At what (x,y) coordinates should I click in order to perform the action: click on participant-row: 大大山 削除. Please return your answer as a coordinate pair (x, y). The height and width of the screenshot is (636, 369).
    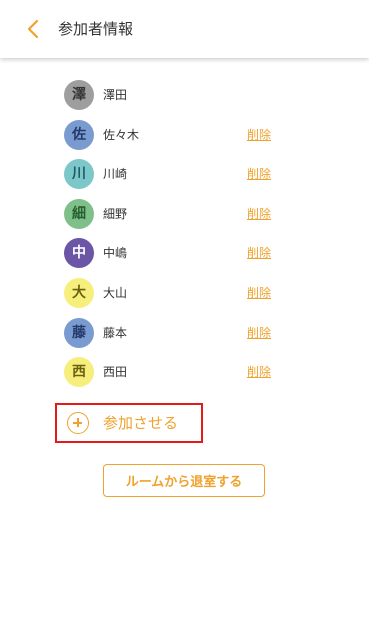
    Looking at the image, I should click on (179, 294).